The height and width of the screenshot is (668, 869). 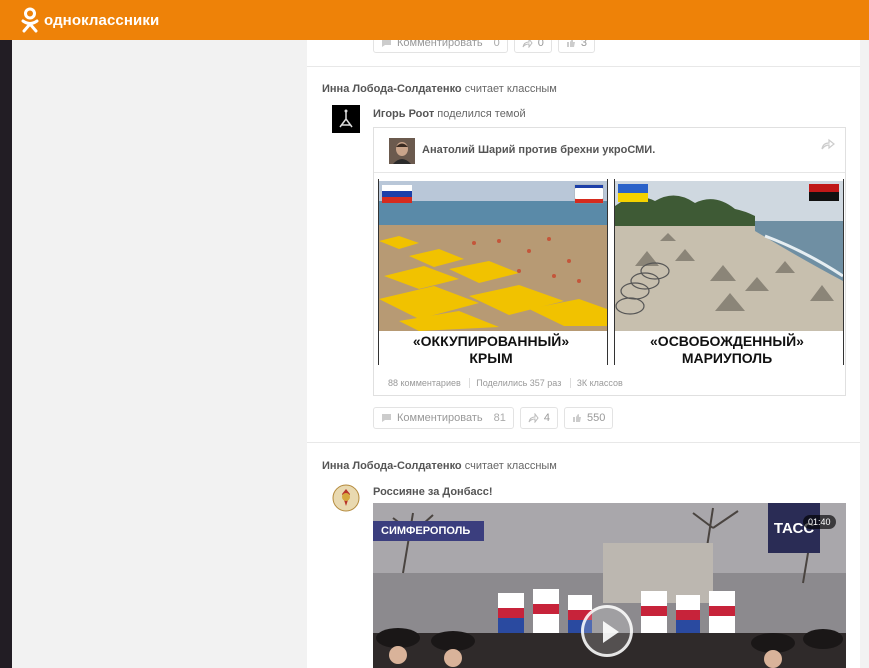 I want to click on play-icon, so click(x=611, y=632).